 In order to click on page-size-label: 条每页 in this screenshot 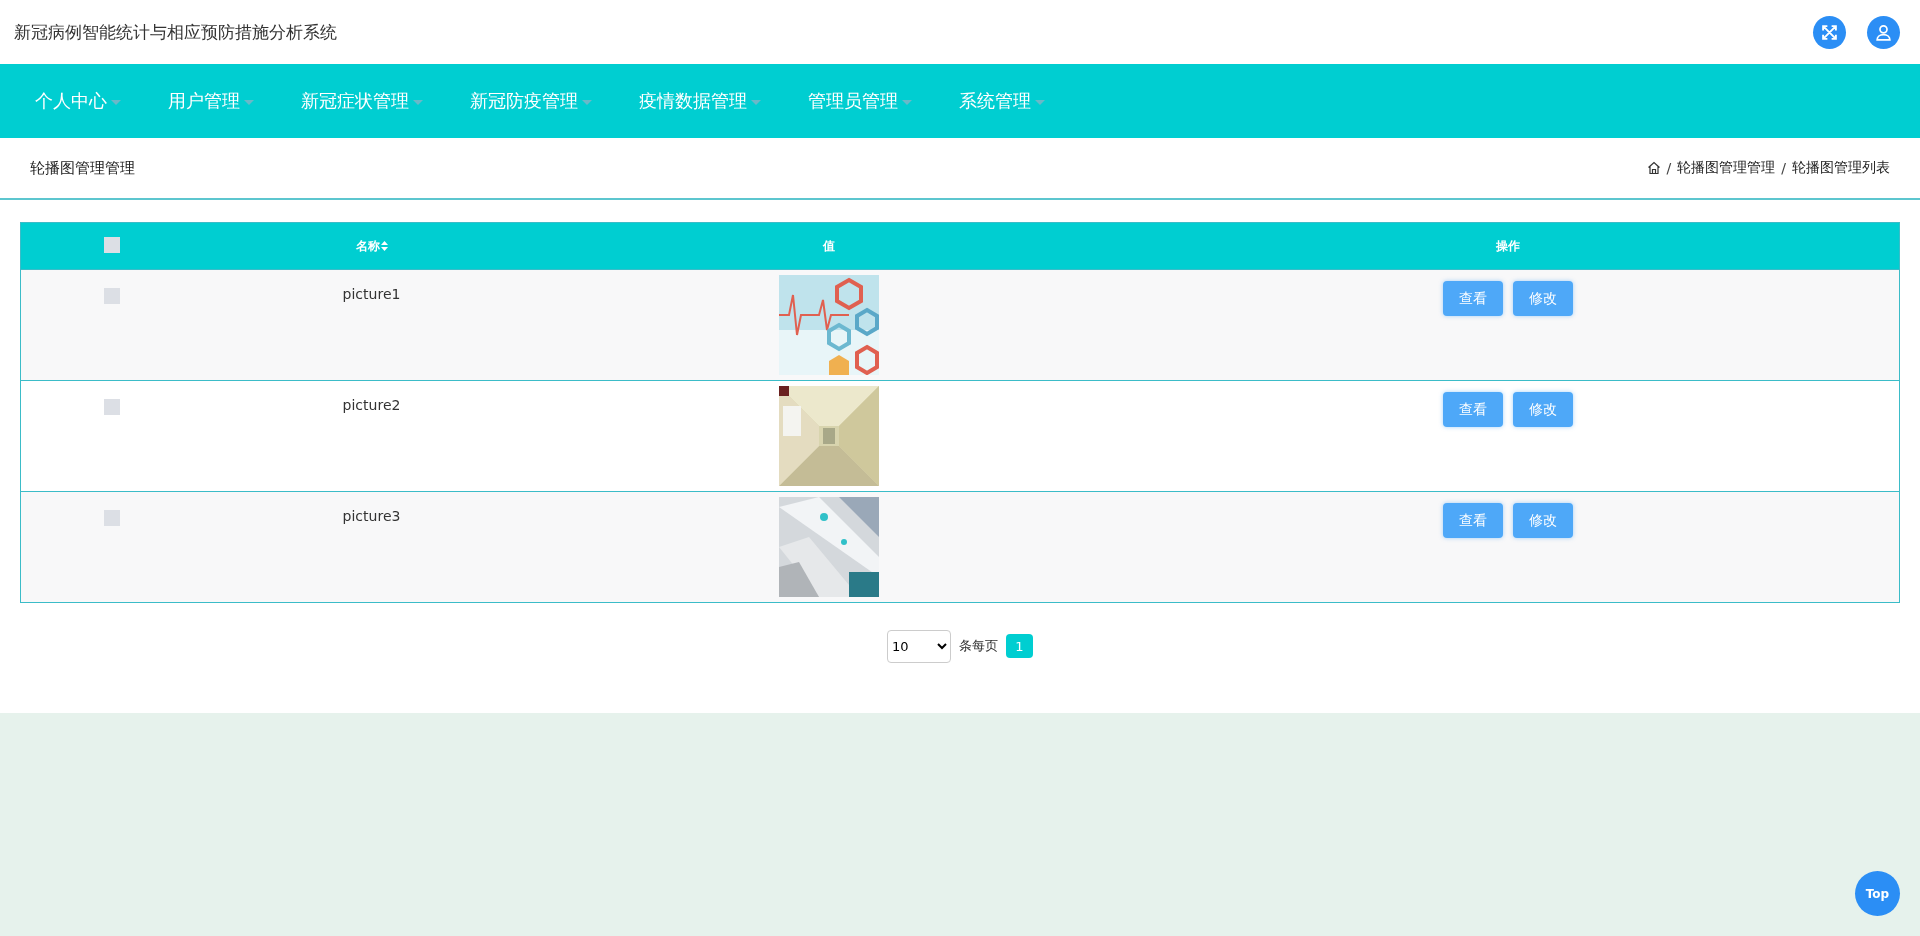, I will do `click(978, 646)`.